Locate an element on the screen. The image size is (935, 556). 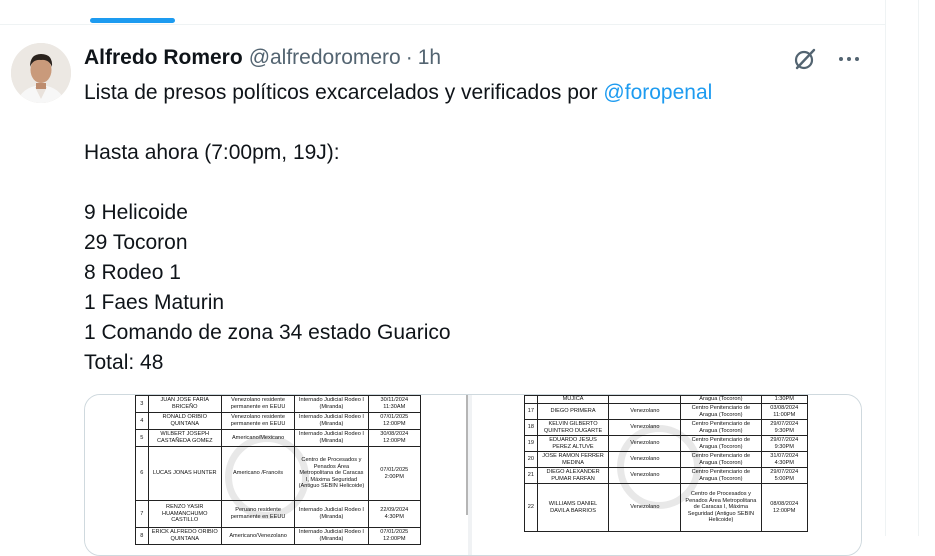
table-cell-n: 20 is located at coordinates (531, 459).